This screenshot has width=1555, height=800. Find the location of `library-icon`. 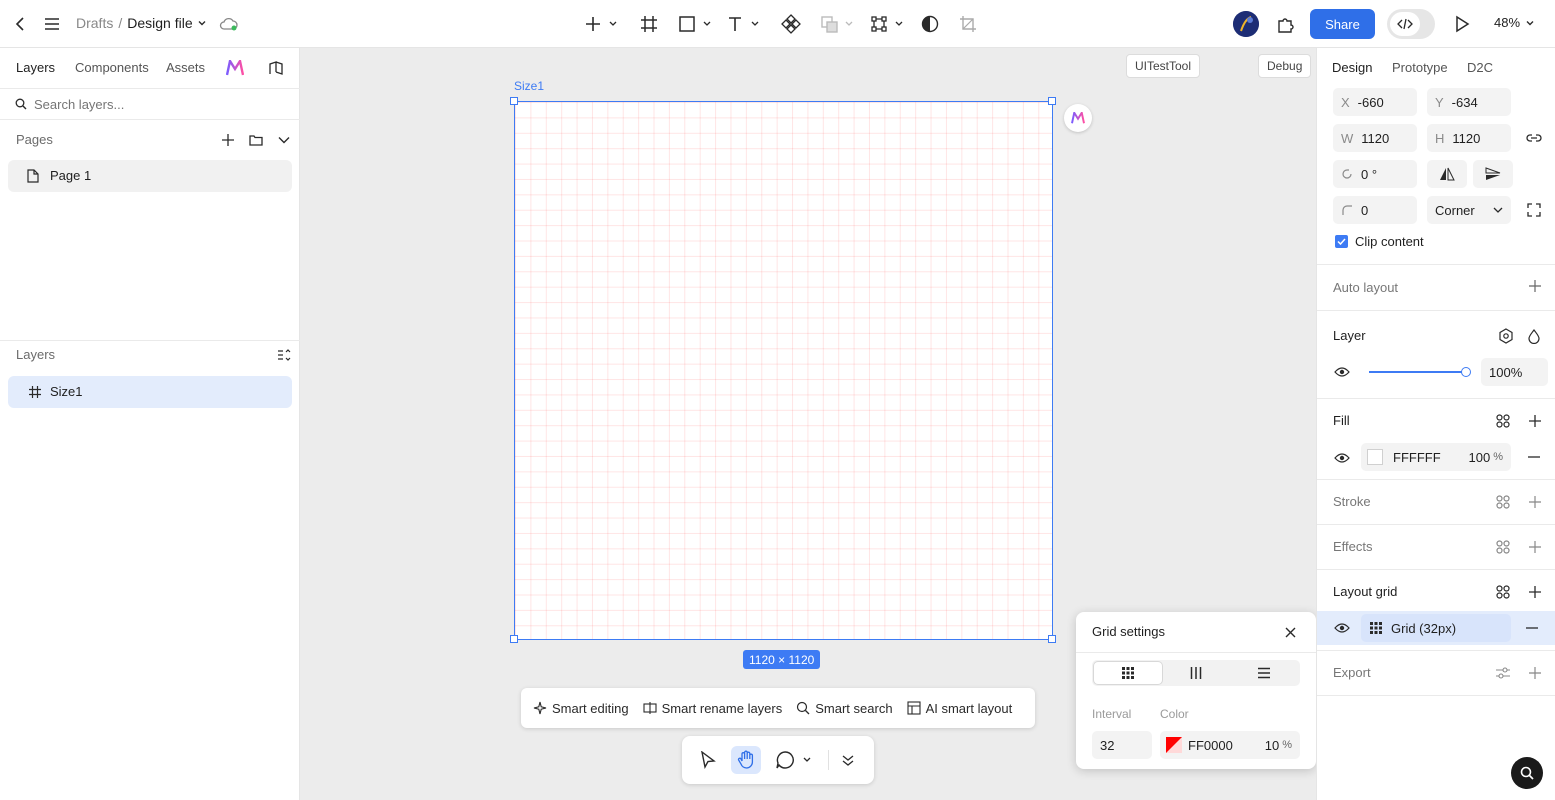

library-icon is located at coordinates (276, 68).